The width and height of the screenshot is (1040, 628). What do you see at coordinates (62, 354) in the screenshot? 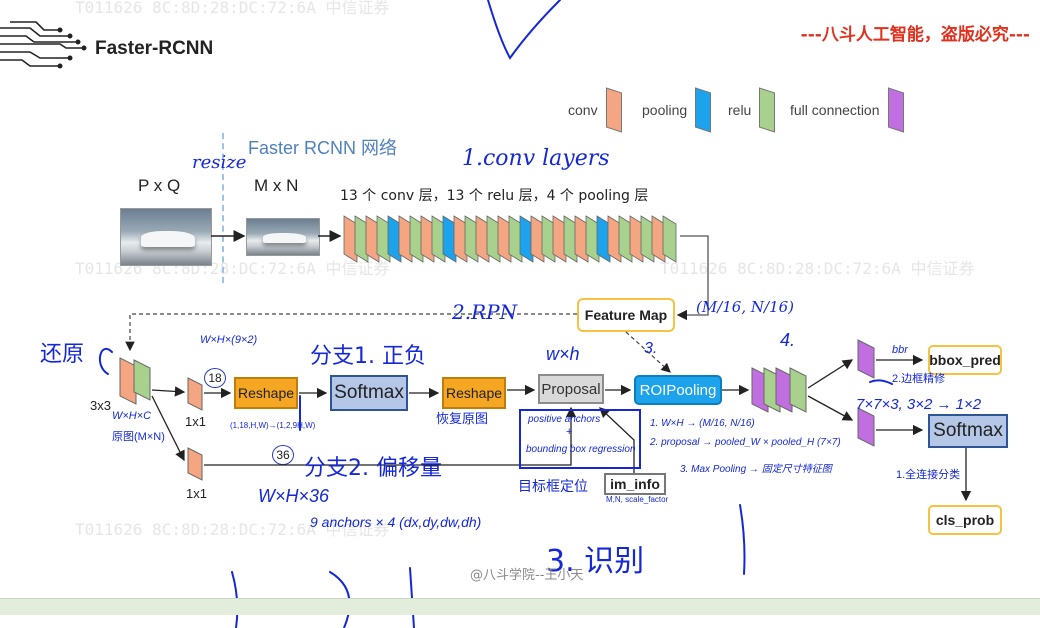
I see `note-restore: 还原` at bounding box center [62, 354].